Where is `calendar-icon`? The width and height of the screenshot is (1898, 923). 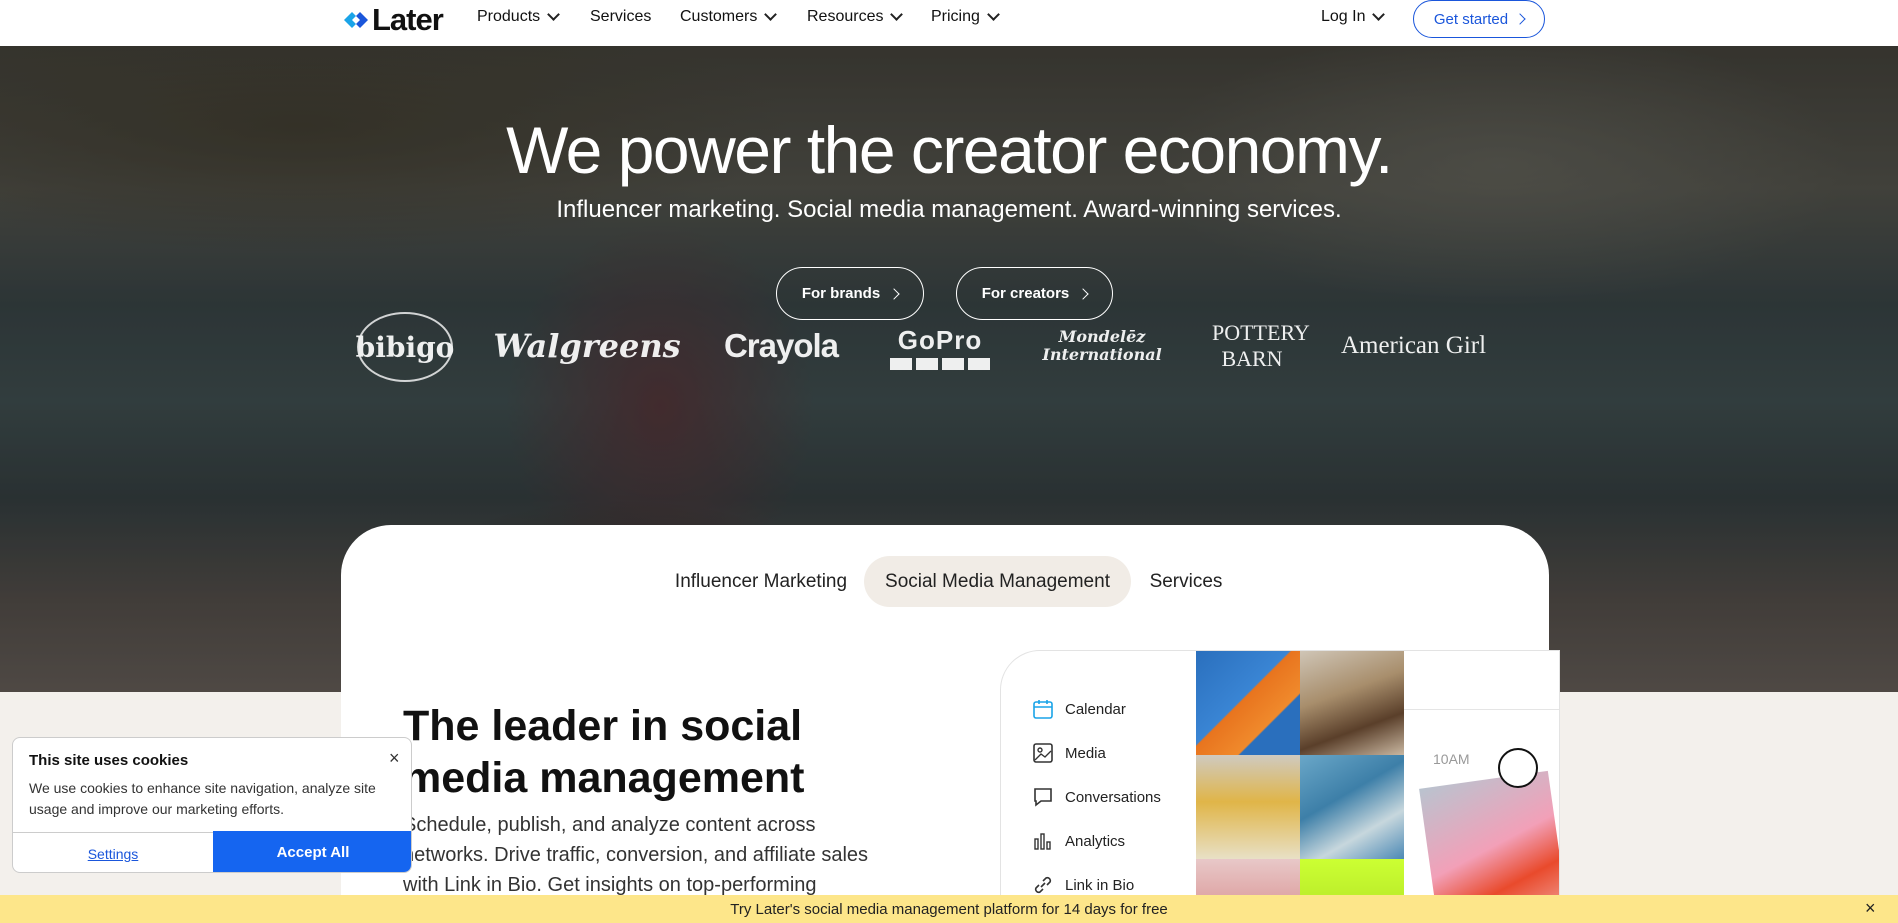 calendar-icon is located at coordinates (1043, 709).